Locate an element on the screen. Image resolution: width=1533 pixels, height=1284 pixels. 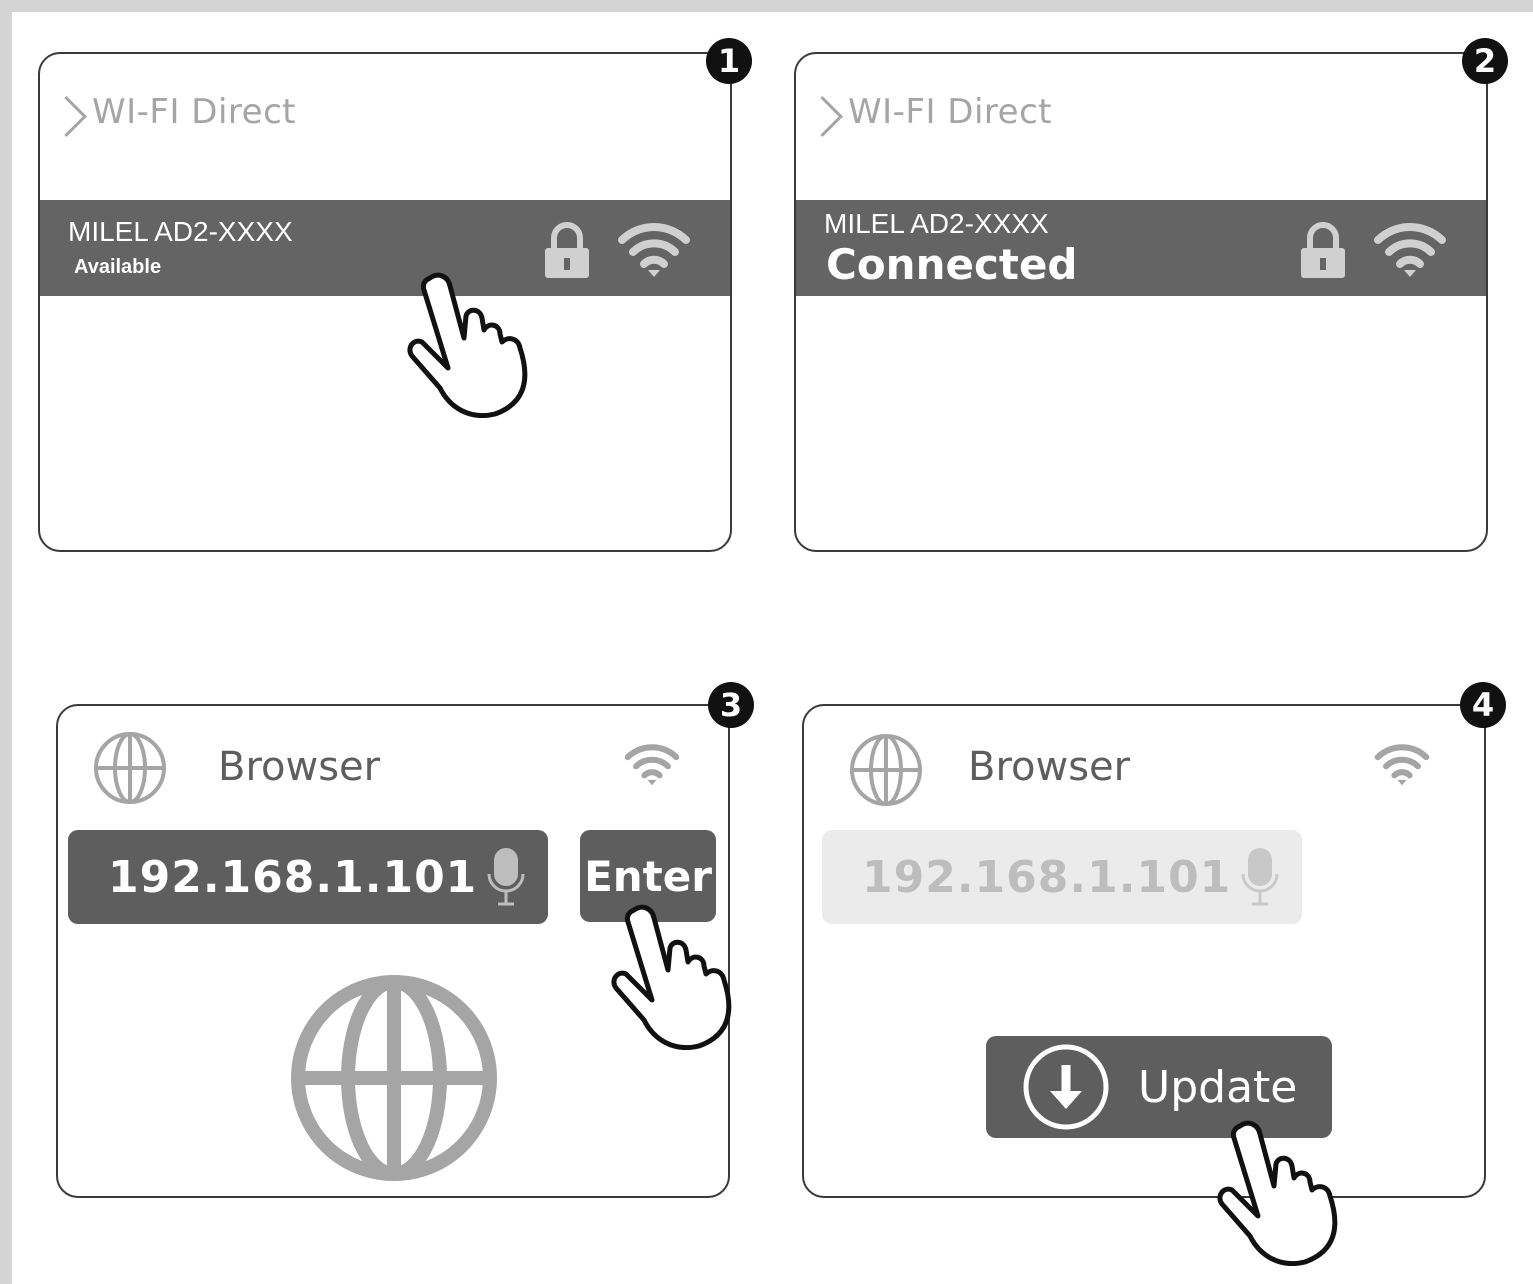
network-status: Connected is located at coordinates (952, 264).